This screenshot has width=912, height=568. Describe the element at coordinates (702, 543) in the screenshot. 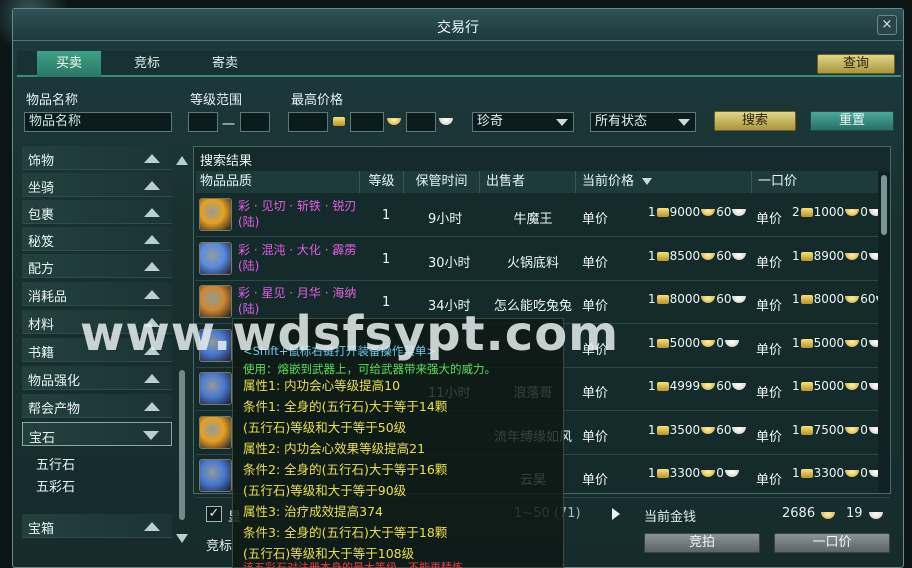

I see `bid-button: 竞拍` at that location.